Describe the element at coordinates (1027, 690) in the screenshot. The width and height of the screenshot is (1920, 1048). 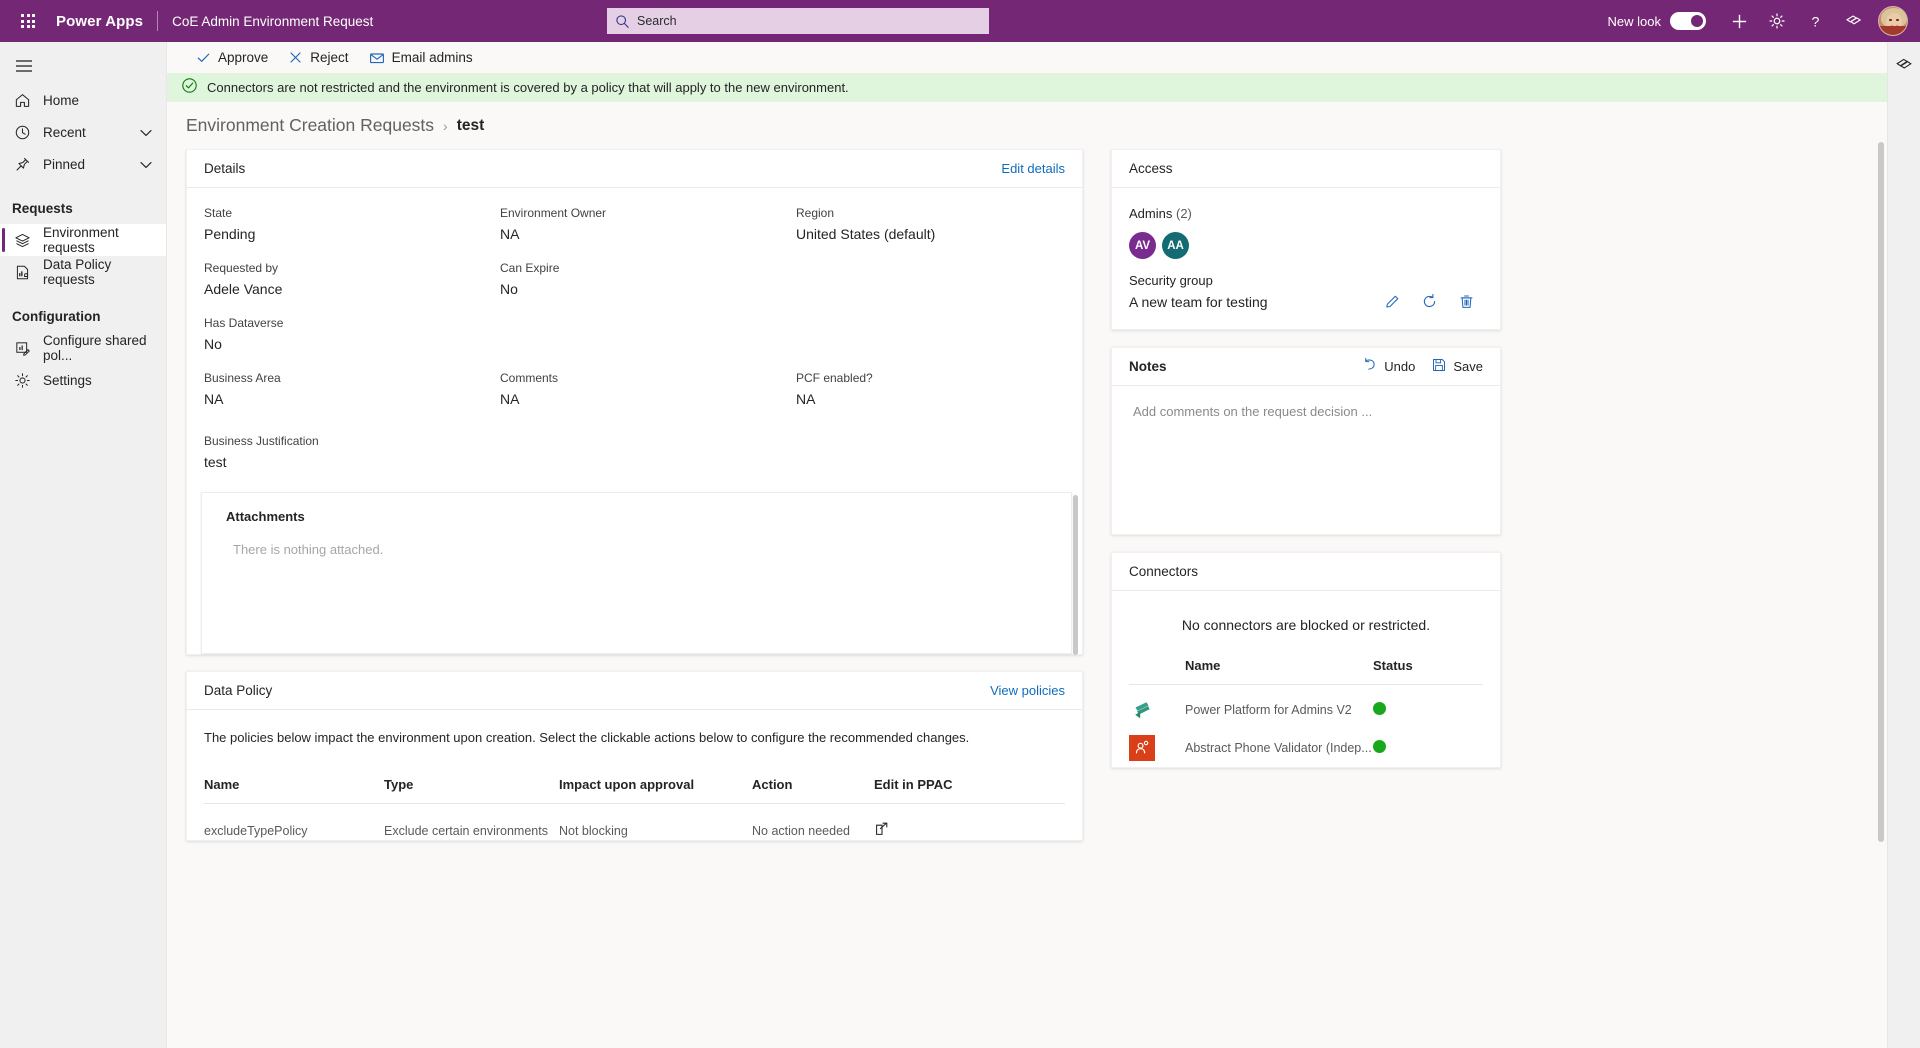
I see `view-policies-link: View policies` at that location.